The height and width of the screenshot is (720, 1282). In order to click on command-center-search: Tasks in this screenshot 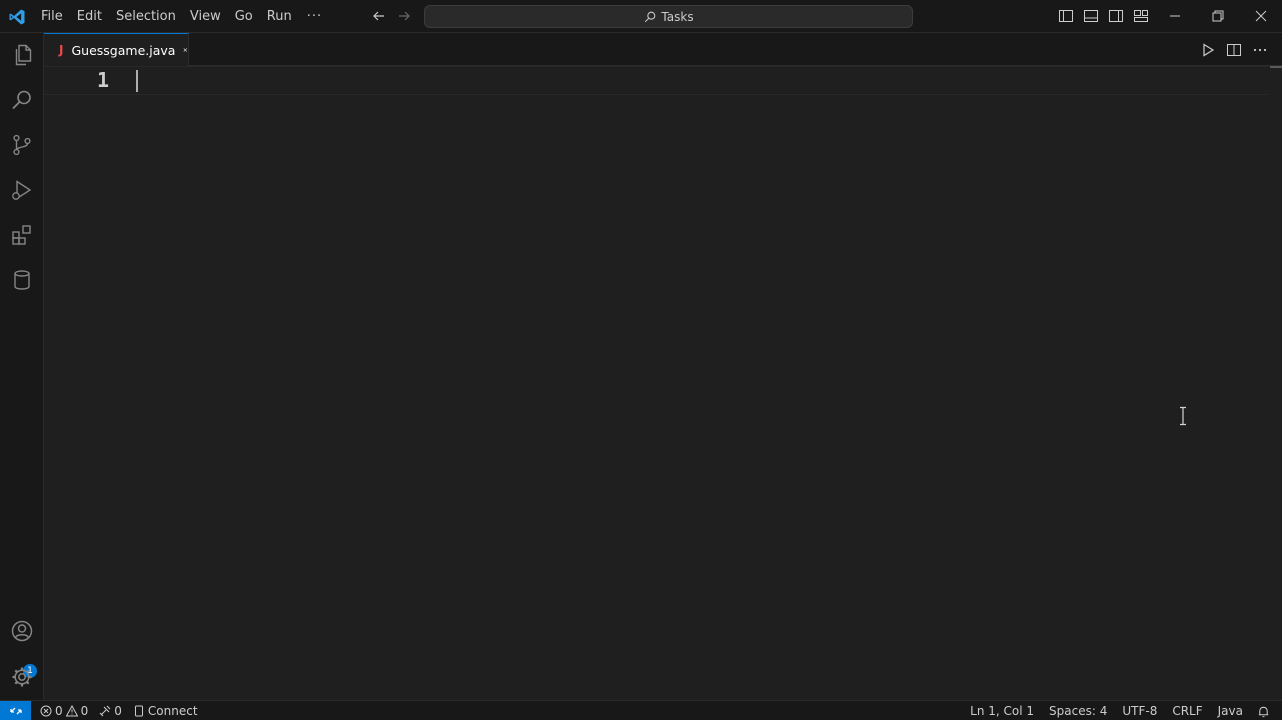, I will do `click(668, 16)`.